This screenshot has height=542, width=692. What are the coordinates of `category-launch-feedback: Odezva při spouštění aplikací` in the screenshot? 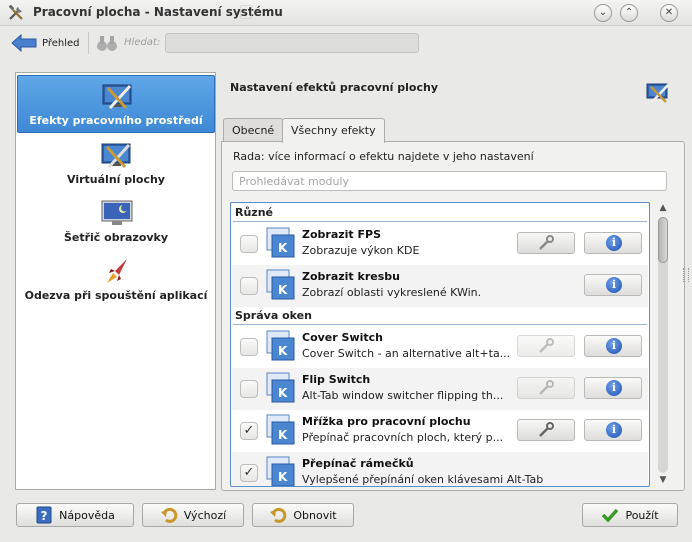 It's located at (116, 280).